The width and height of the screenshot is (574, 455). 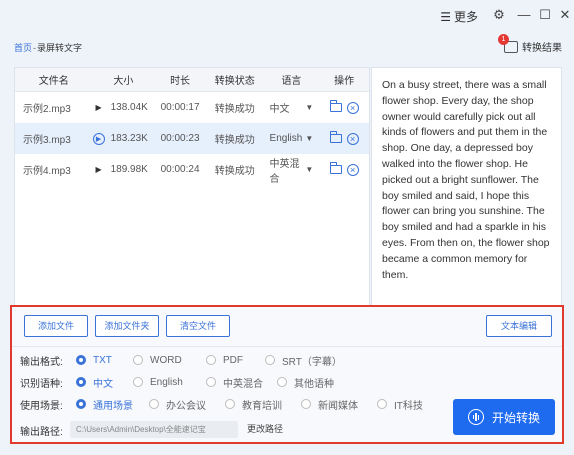 I want to click on add-file-button: 添加文件, so click(x=56, y=326).